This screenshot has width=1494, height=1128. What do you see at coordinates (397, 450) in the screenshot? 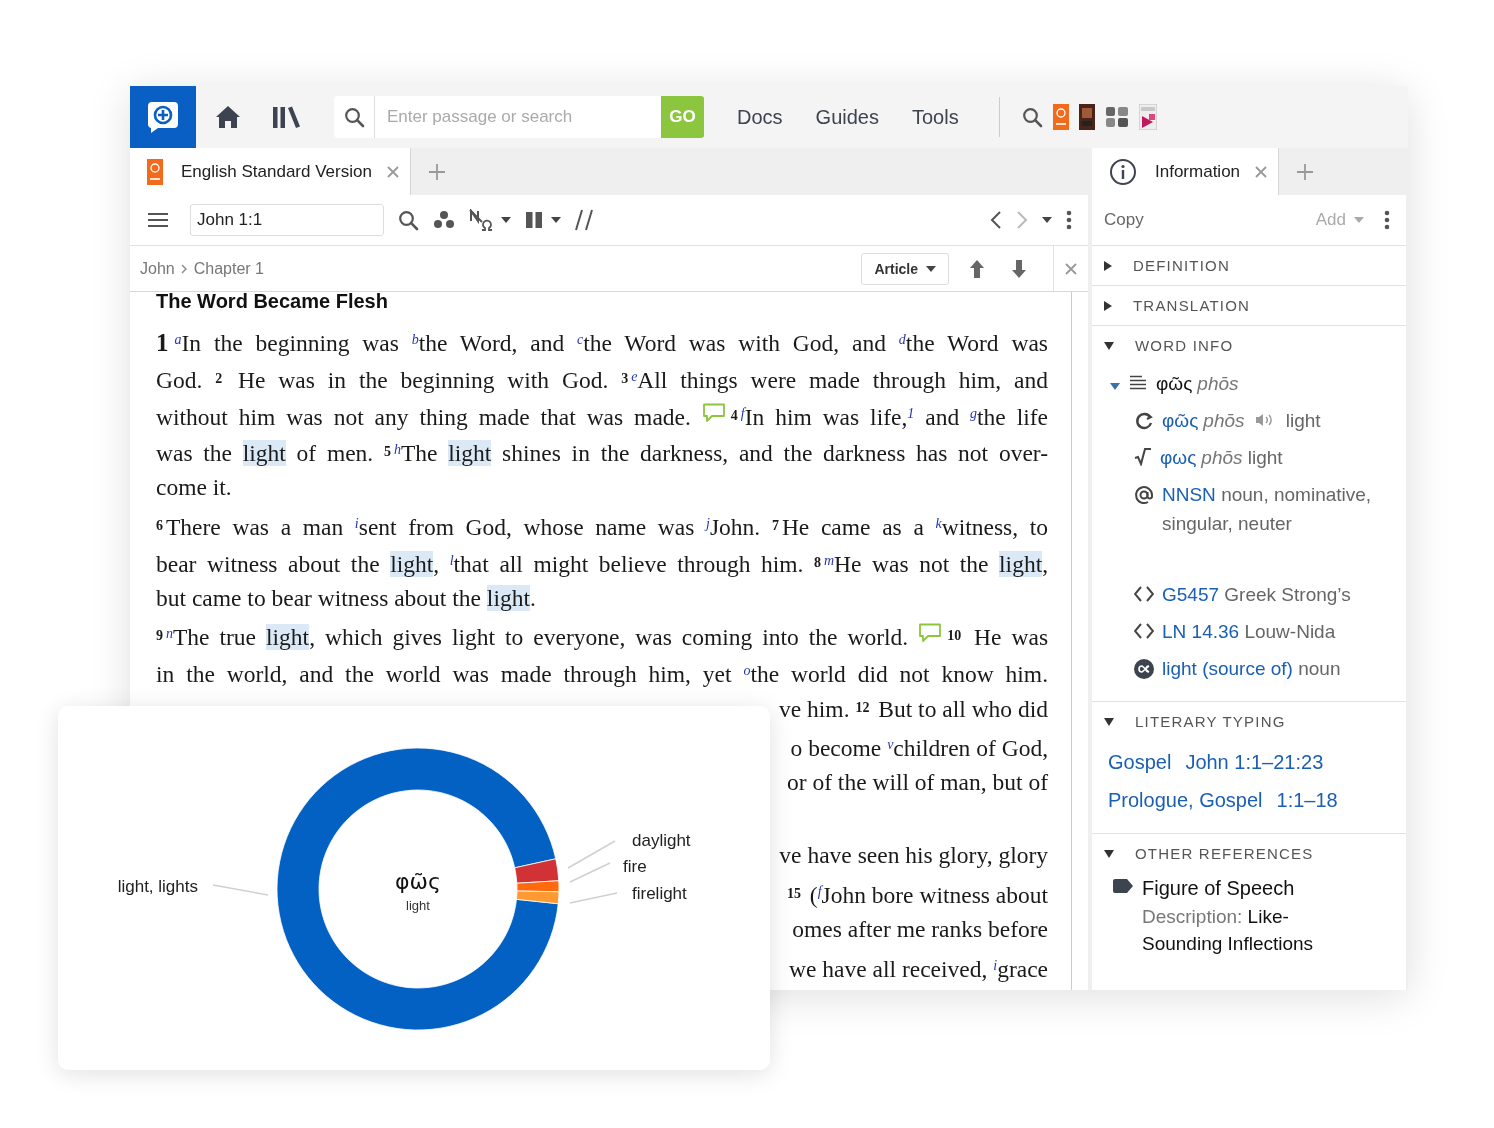
I see `cross-reference-link: h` at bounding box center [397, 450].